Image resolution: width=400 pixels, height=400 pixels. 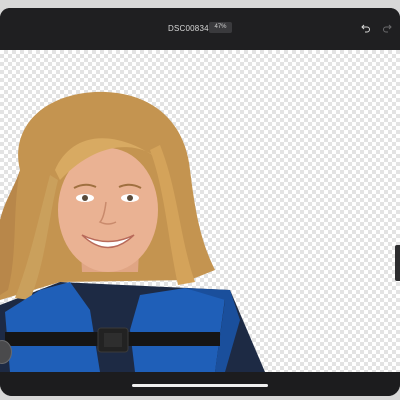 I want to click on bottom-bar, so click(x=200, y=384).